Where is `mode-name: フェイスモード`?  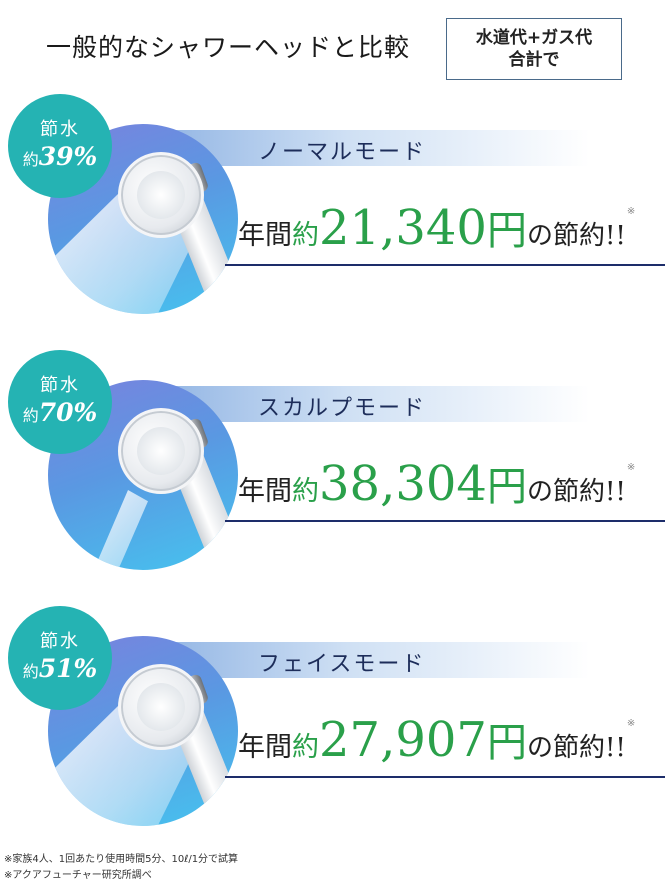
mode-name: フェイスモード is located at coordinates (342, 664).